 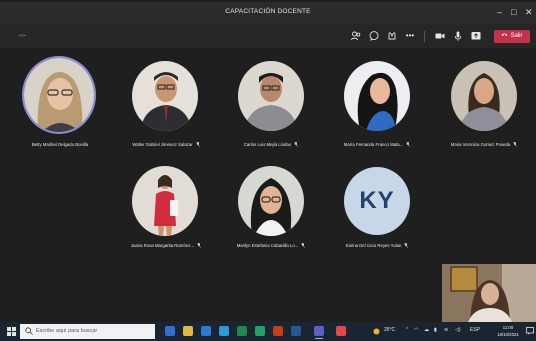 I want to click on microphone-icon, so click(x=458, y=36).